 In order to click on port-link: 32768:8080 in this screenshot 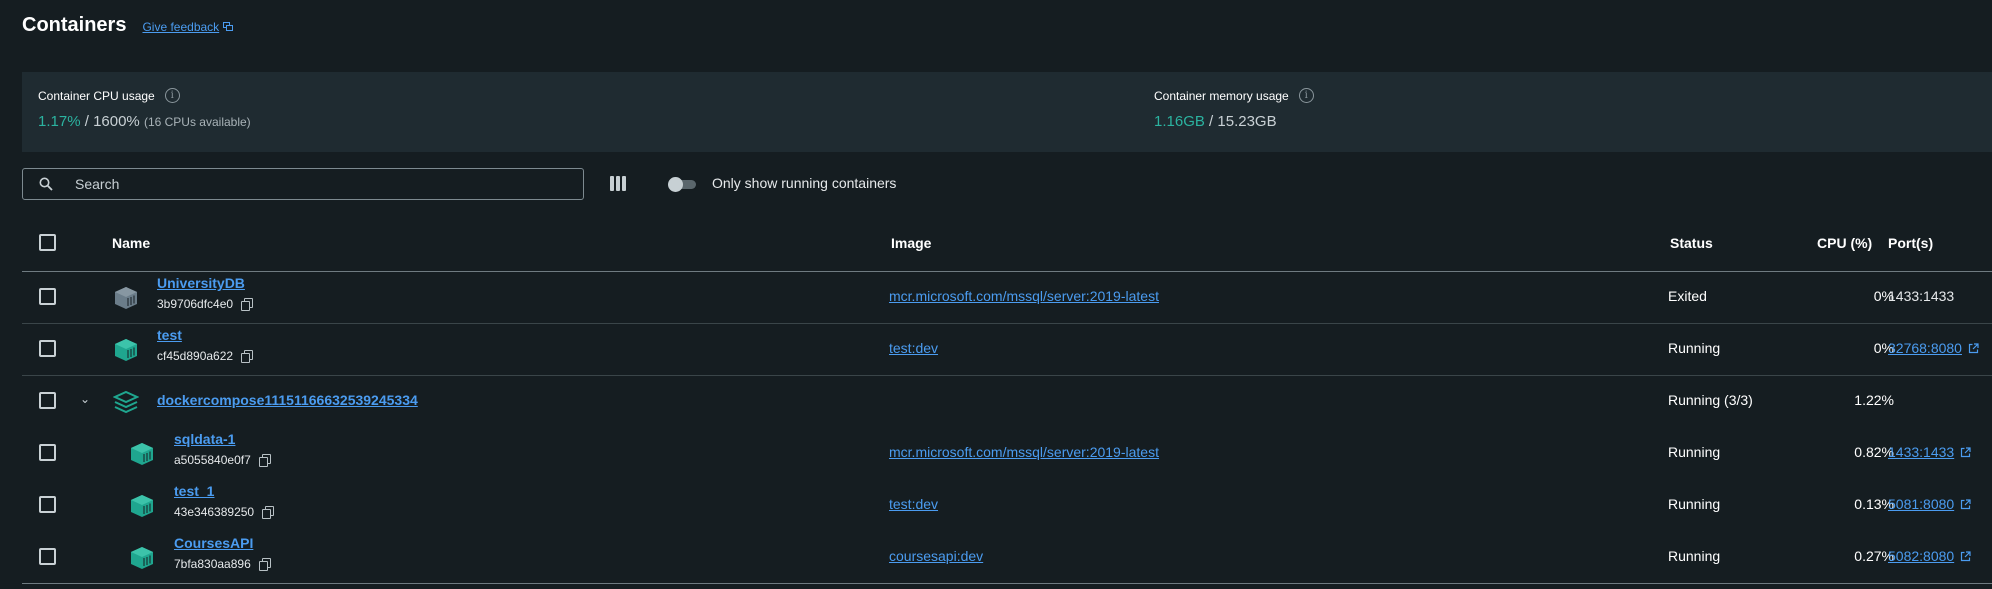, I will do `click(1925, 348)`.